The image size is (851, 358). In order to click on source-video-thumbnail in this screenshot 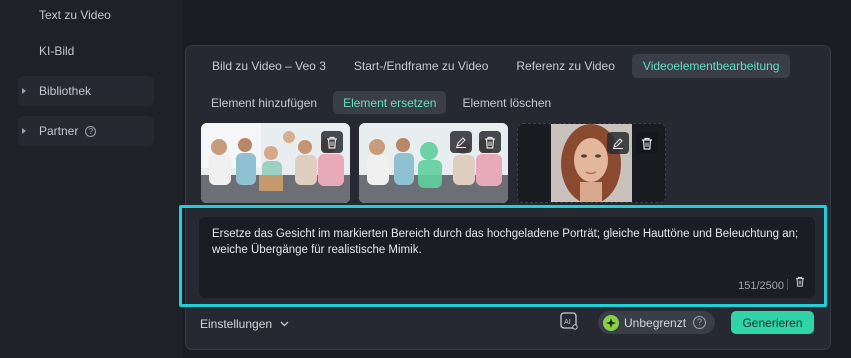, I will do `click(275, 163)`.